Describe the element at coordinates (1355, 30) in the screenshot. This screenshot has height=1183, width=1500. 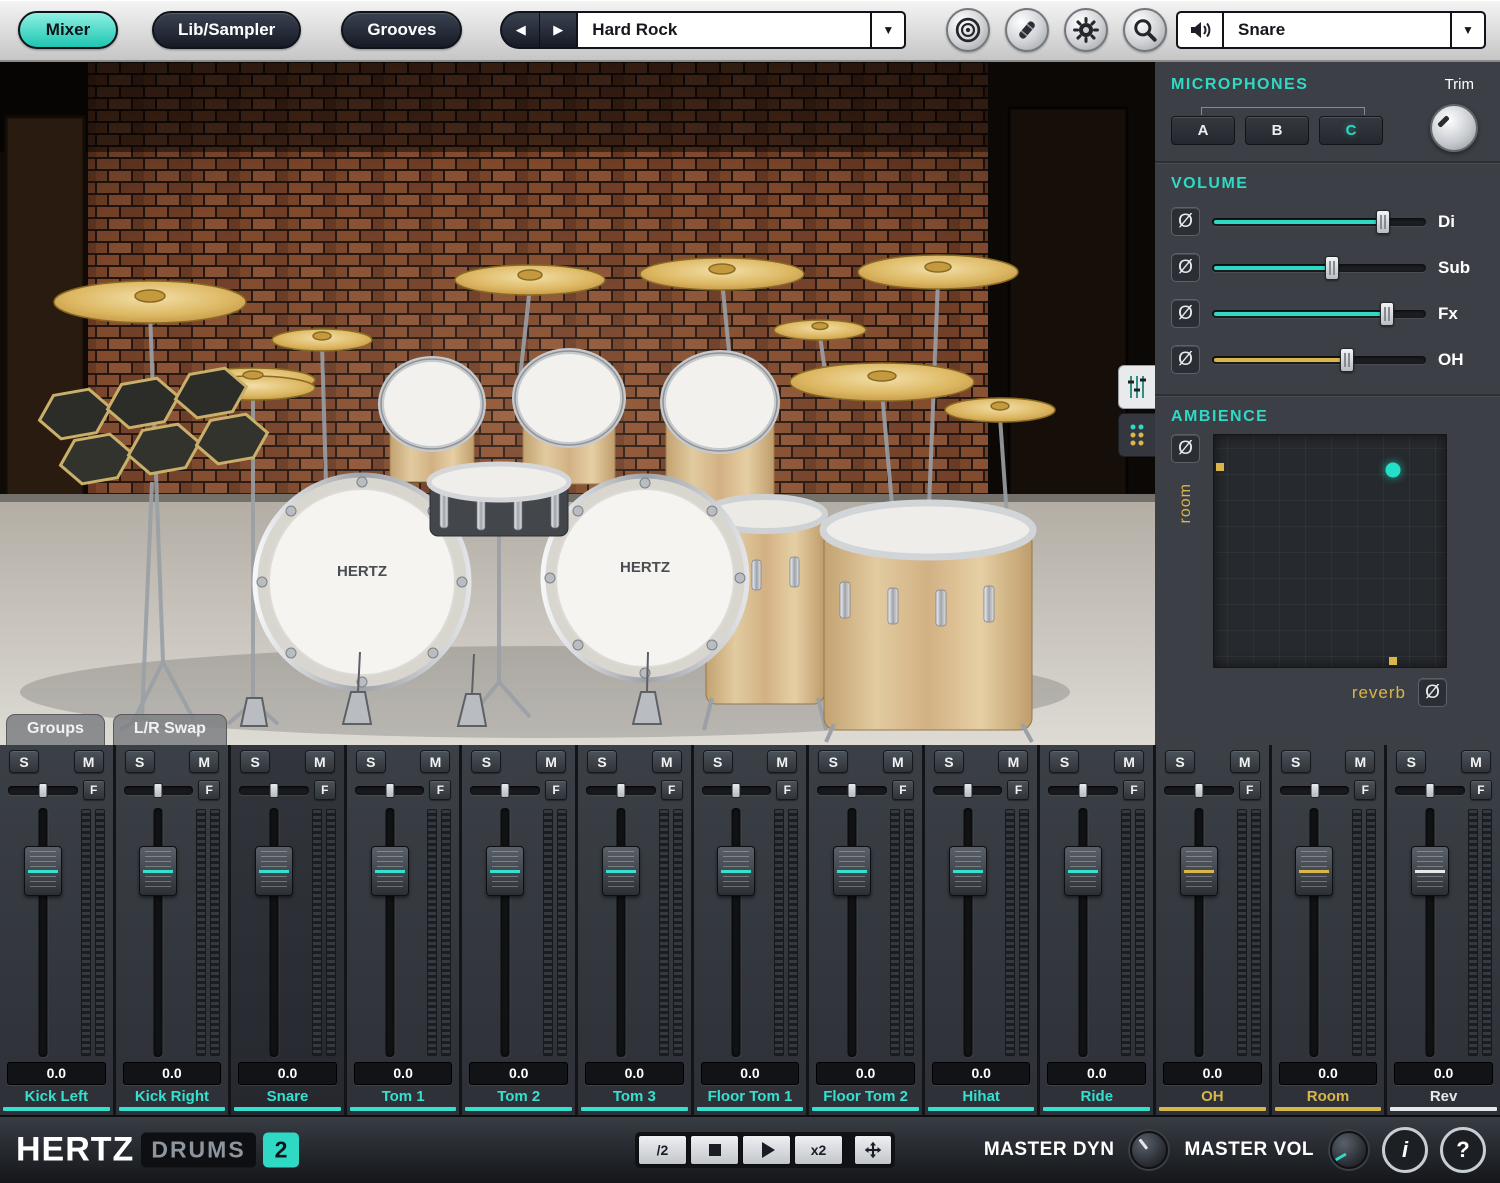
I see `output-select: Snare ▼` at that location.